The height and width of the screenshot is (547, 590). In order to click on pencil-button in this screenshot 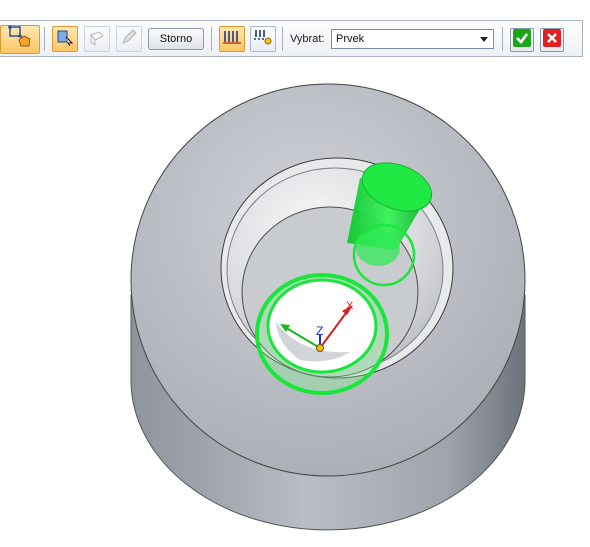, I will do `click(129, 39)`.